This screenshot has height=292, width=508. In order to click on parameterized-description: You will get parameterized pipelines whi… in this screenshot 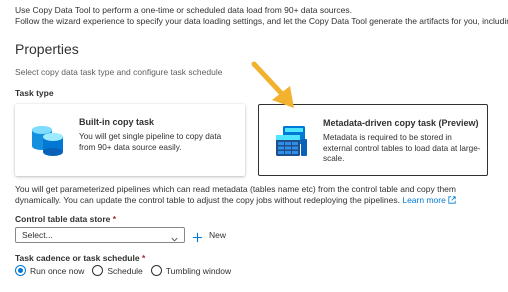, I will do `click(235, 194)`.